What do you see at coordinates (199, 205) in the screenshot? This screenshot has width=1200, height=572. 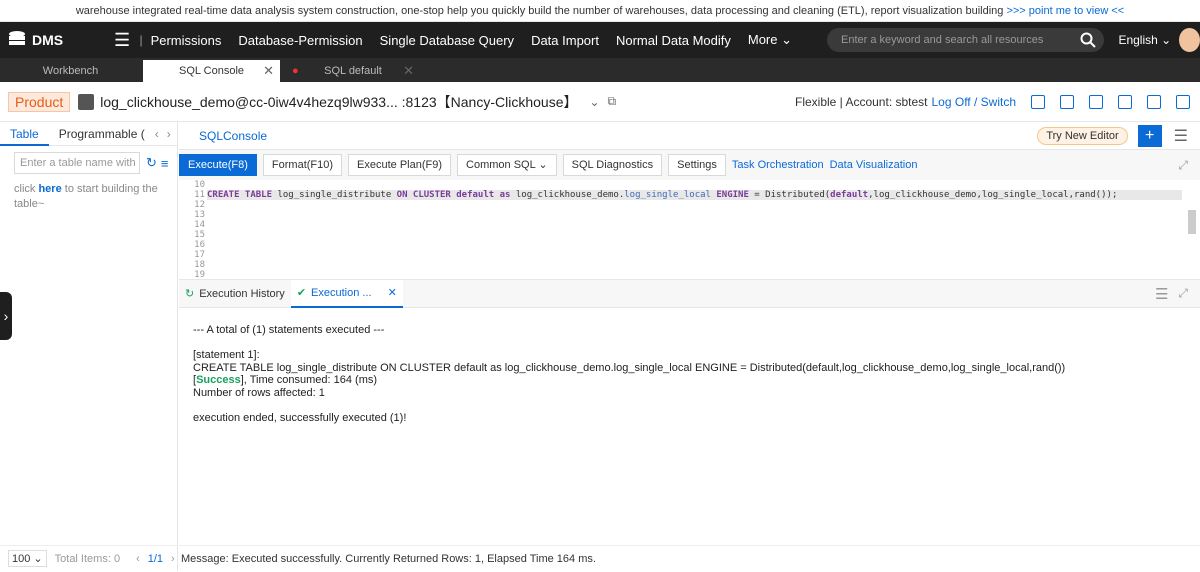 I see `line-number: 12` at bounding box center [199, 205].